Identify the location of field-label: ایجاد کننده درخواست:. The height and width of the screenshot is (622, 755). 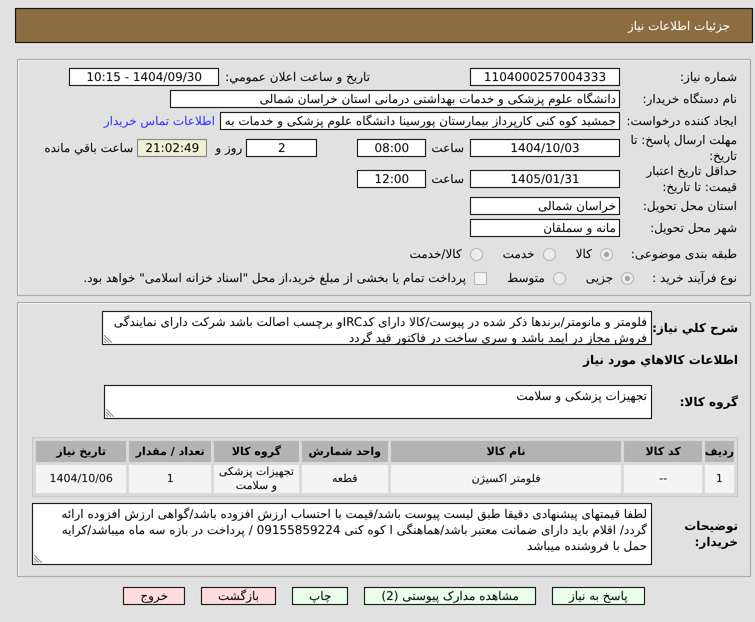
(681, 121).